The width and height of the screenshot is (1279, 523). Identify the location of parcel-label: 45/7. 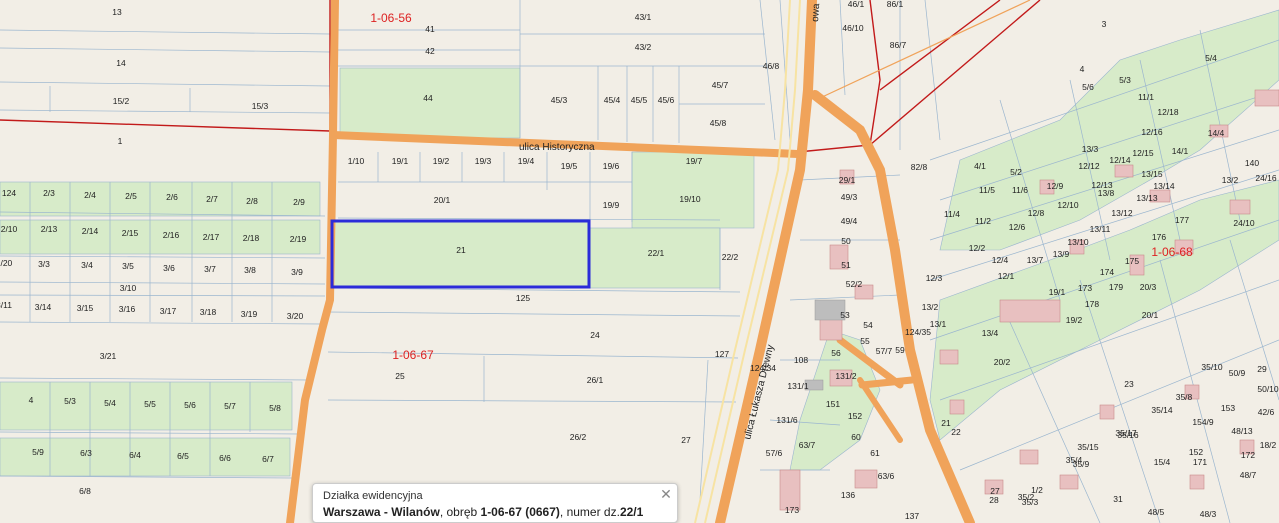
(720, 85).